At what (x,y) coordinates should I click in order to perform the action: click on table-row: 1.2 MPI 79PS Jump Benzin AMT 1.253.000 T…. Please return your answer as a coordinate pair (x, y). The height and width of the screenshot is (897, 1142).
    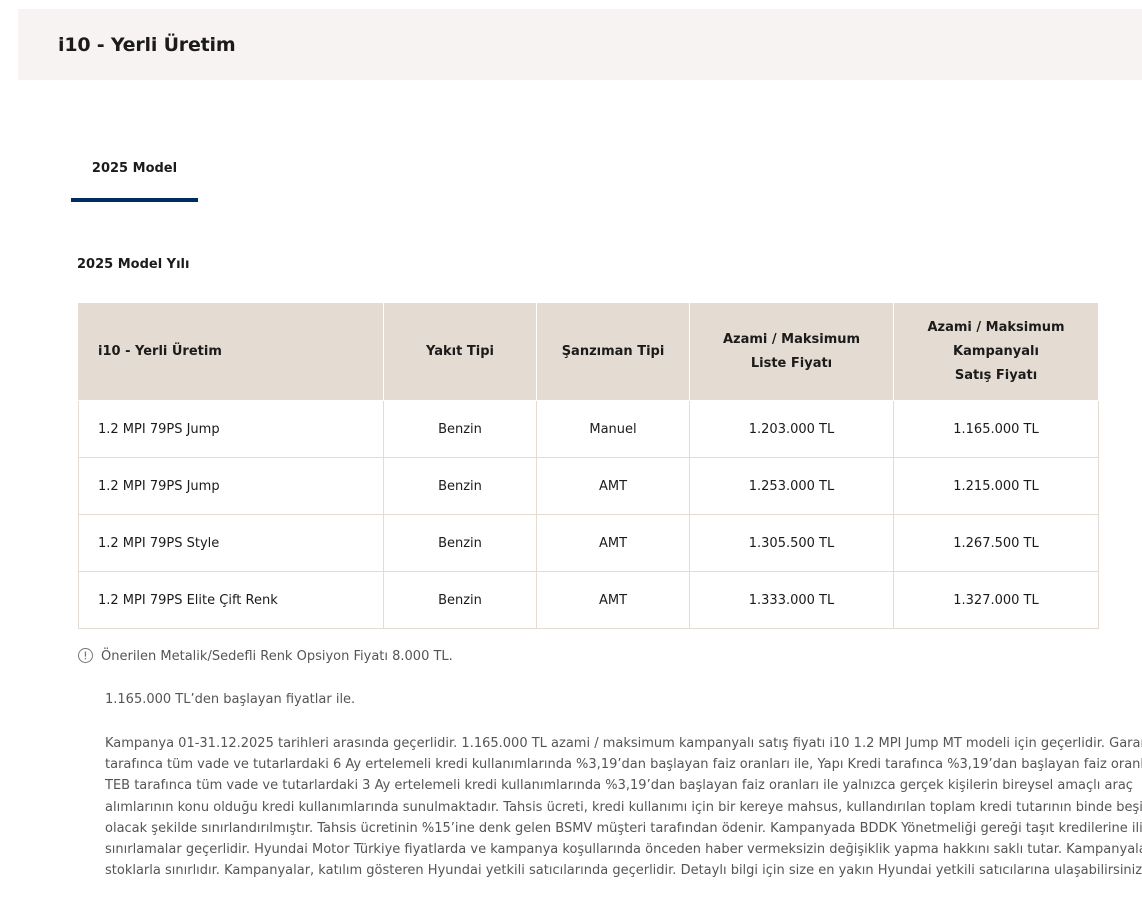
    Looking at the image, I should click on (588, 486).